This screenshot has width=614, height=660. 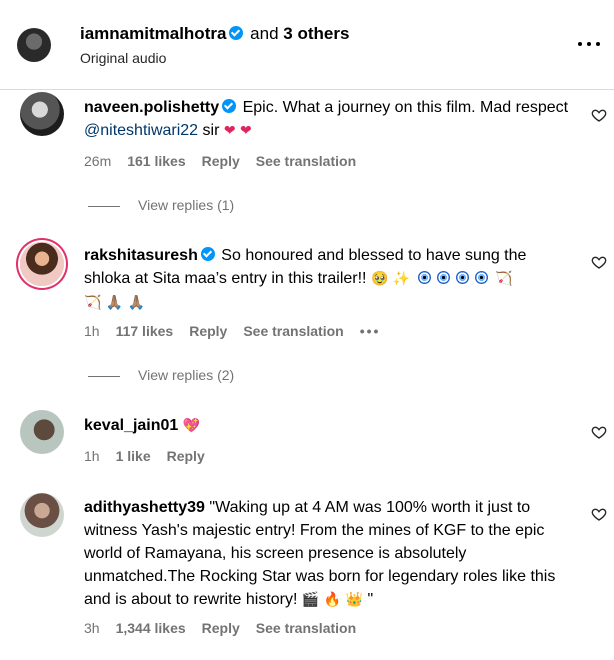 I want to click on author-line: iamnamitmalhotra and 3 others, so click(x=214, y=34).